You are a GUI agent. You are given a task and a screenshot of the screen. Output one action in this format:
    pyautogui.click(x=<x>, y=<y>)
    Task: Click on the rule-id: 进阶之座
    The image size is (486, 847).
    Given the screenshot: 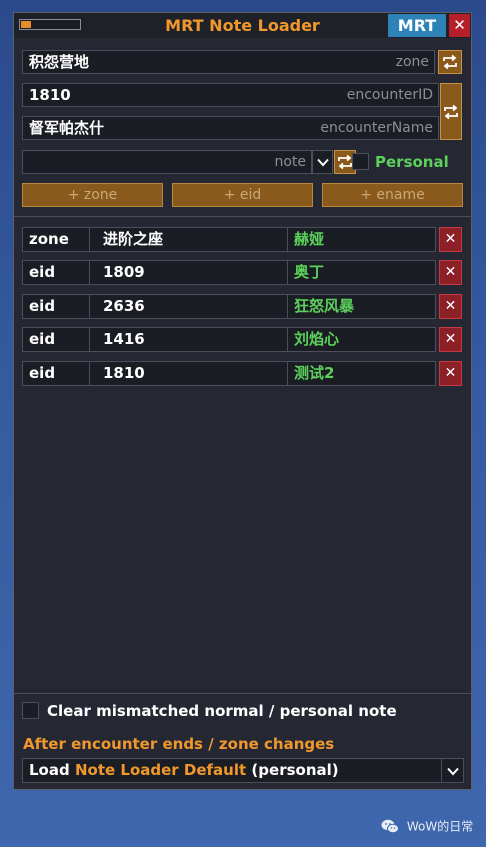 What is the action you would take?
    pyautogui.click(x=189, y=239)
    